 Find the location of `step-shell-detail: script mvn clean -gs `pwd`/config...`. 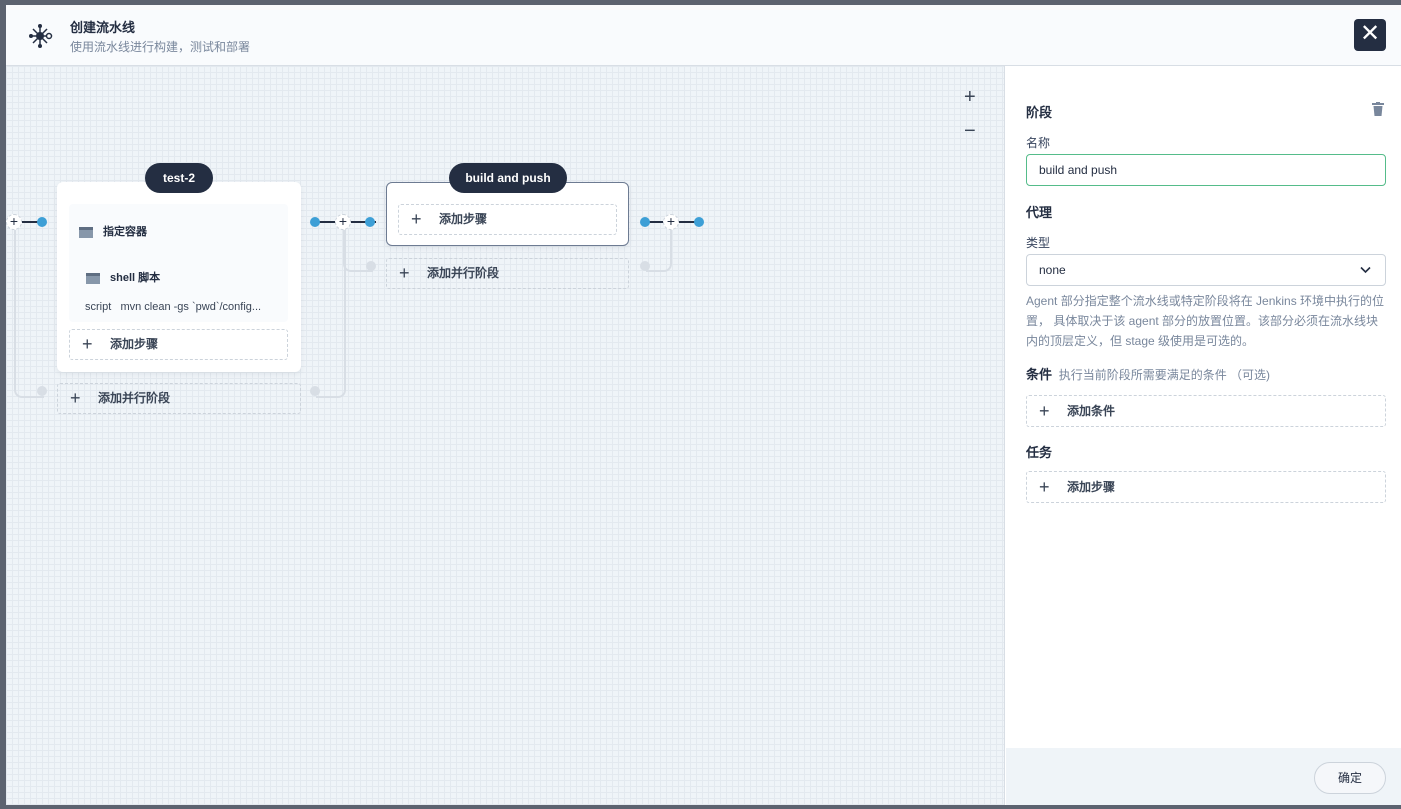

step-shell-detail: script mvn clean -gs `pwd`/config... is located at coordinates (173, 307).